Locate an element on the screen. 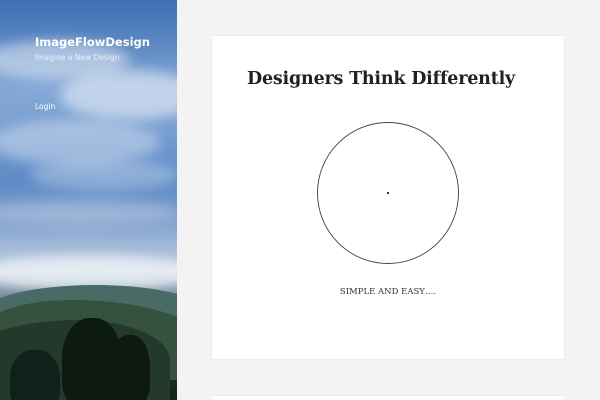 The height and width of the screenshot is (400, 600). post-title: Designers Think Differently is located at coordinates (381, 79).